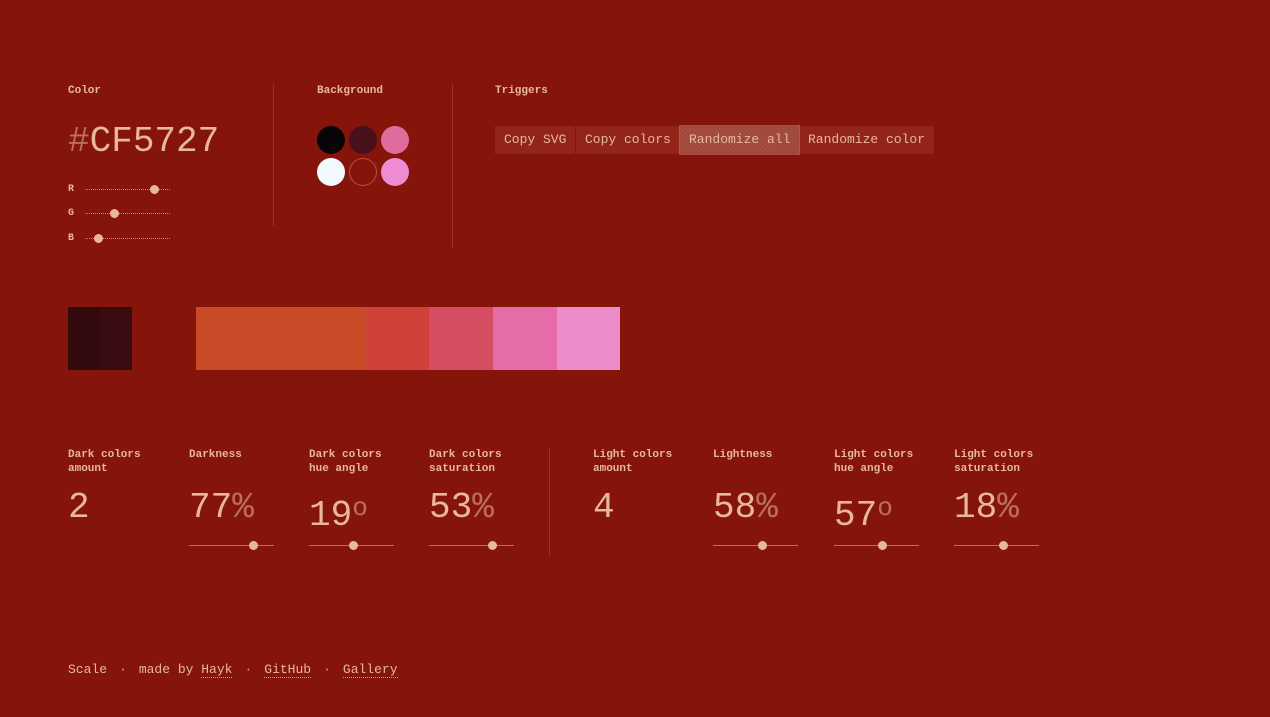  I want to click on copy-colors-button: Copy colors, so click(628, 140).